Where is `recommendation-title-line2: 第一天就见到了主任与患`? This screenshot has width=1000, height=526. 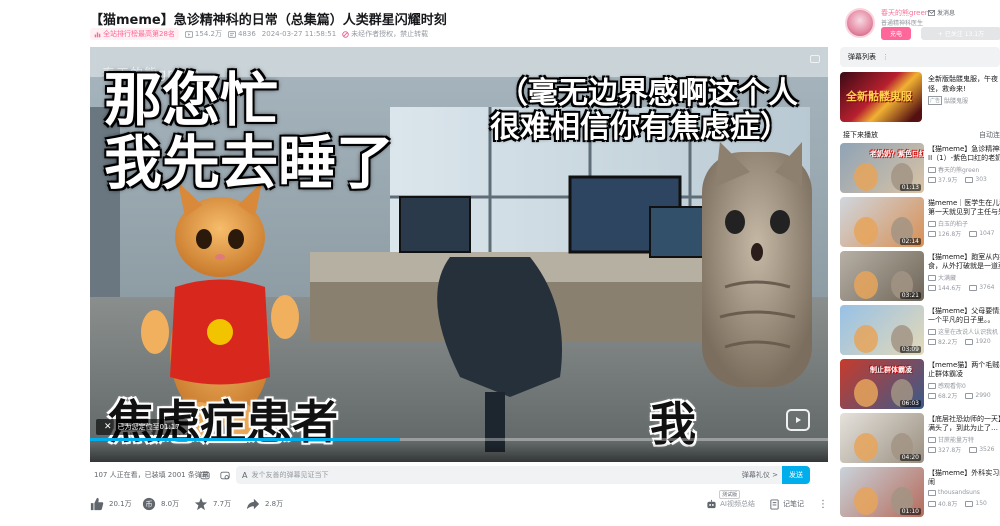 recommendation-title-line2: 第一天就见到了主任与患 is located at coordinates (964, 212).